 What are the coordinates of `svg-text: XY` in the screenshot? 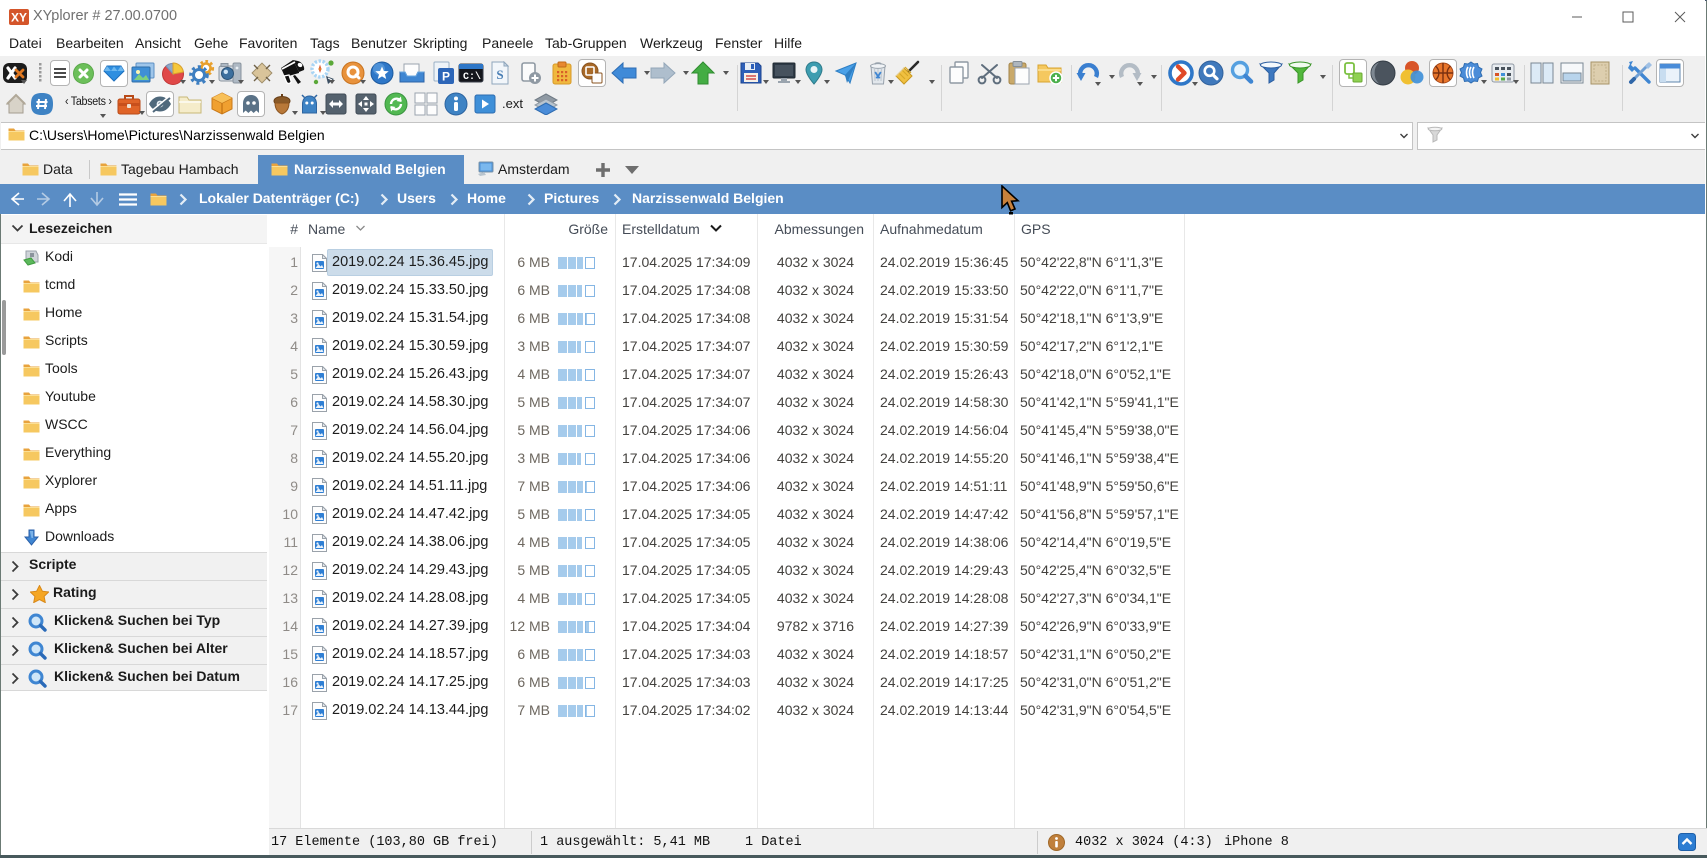 It's located at (19, 18).